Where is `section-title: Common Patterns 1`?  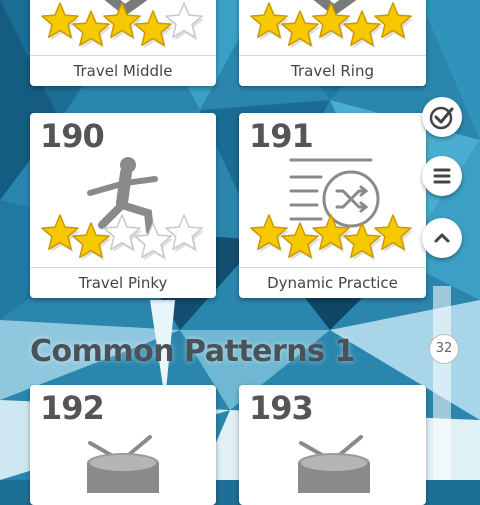 section-title: Common Patterns 1 is located at coordinates (192, 351).